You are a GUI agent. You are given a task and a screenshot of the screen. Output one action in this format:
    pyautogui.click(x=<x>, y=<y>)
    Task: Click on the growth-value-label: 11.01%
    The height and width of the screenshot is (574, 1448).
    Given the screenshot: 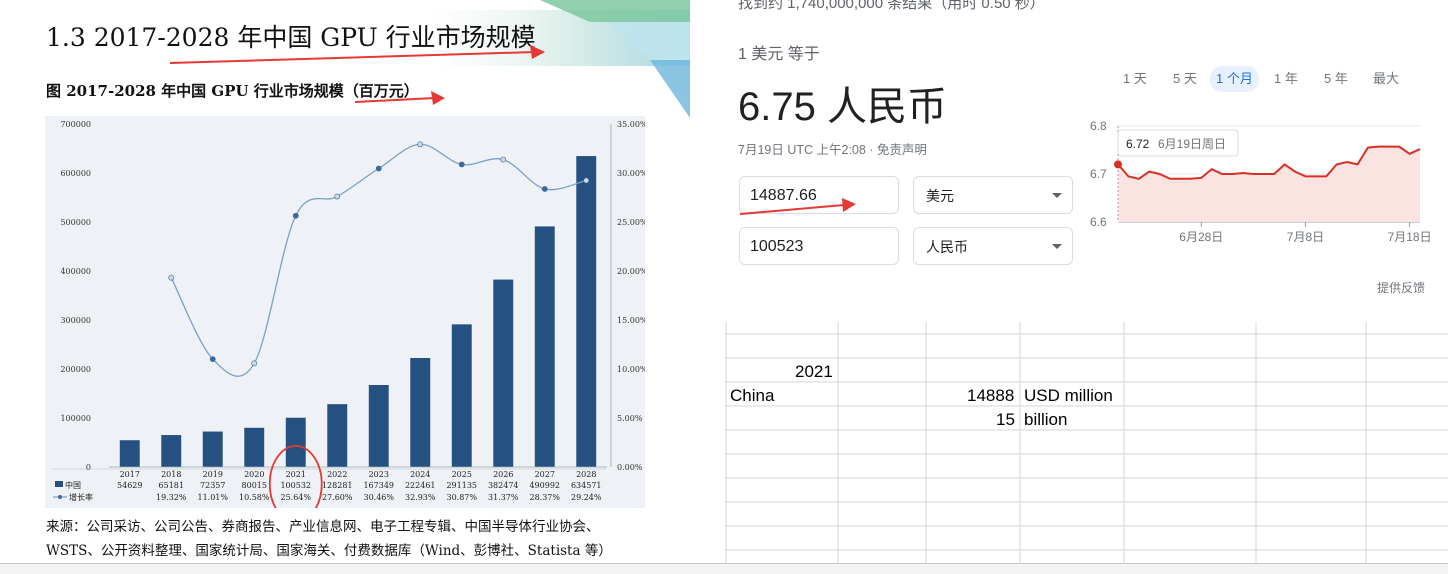 What is the action you would take?
    pyautogui.click(x=212, y=497)
    